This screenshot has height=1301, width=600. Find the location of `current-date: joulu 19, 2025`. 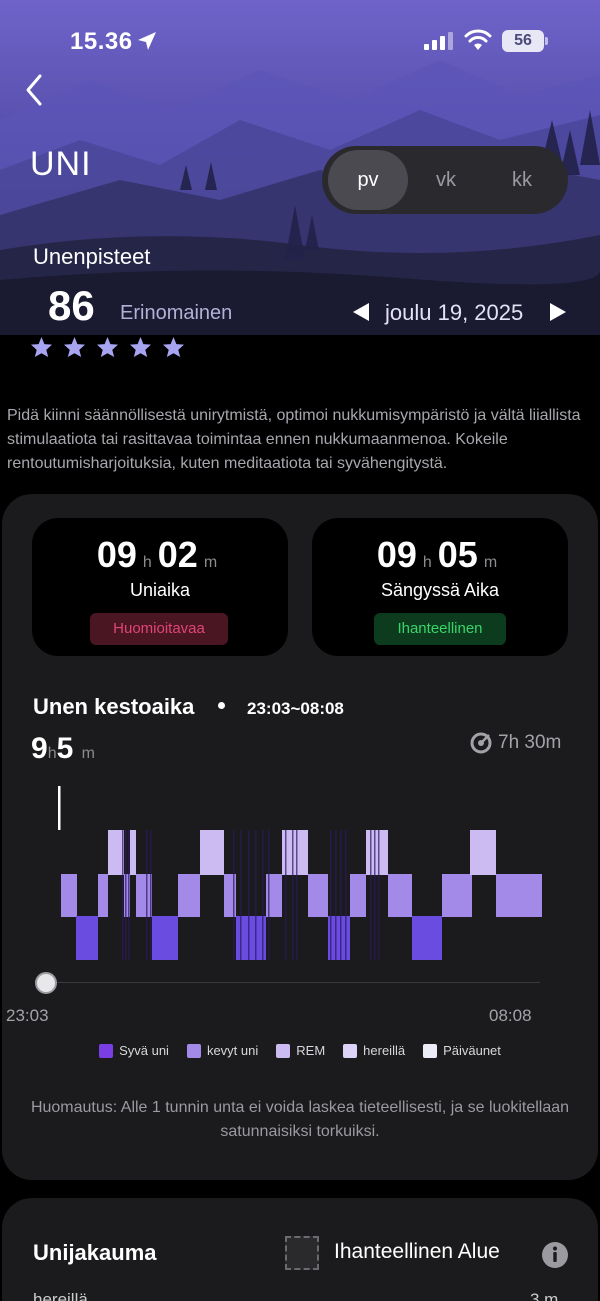

current-date: joulu 19, 2025 is located at coordinates (454, 312).